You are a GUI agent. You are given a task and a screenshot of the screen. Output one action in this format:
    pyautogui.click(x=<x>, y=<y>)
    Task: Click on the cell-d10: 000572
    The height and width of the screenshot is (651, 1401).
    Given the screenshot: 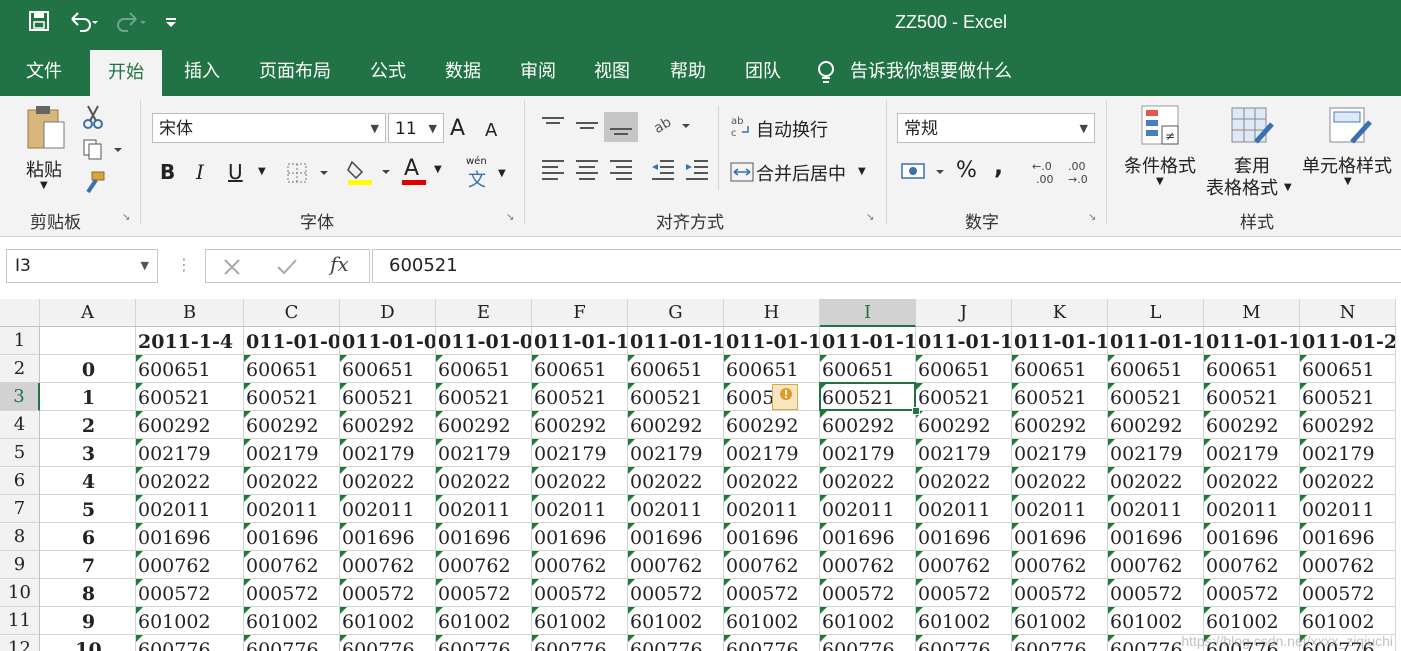 What is the action you would take?
    pyautogui.click(x=388, y=593)
    